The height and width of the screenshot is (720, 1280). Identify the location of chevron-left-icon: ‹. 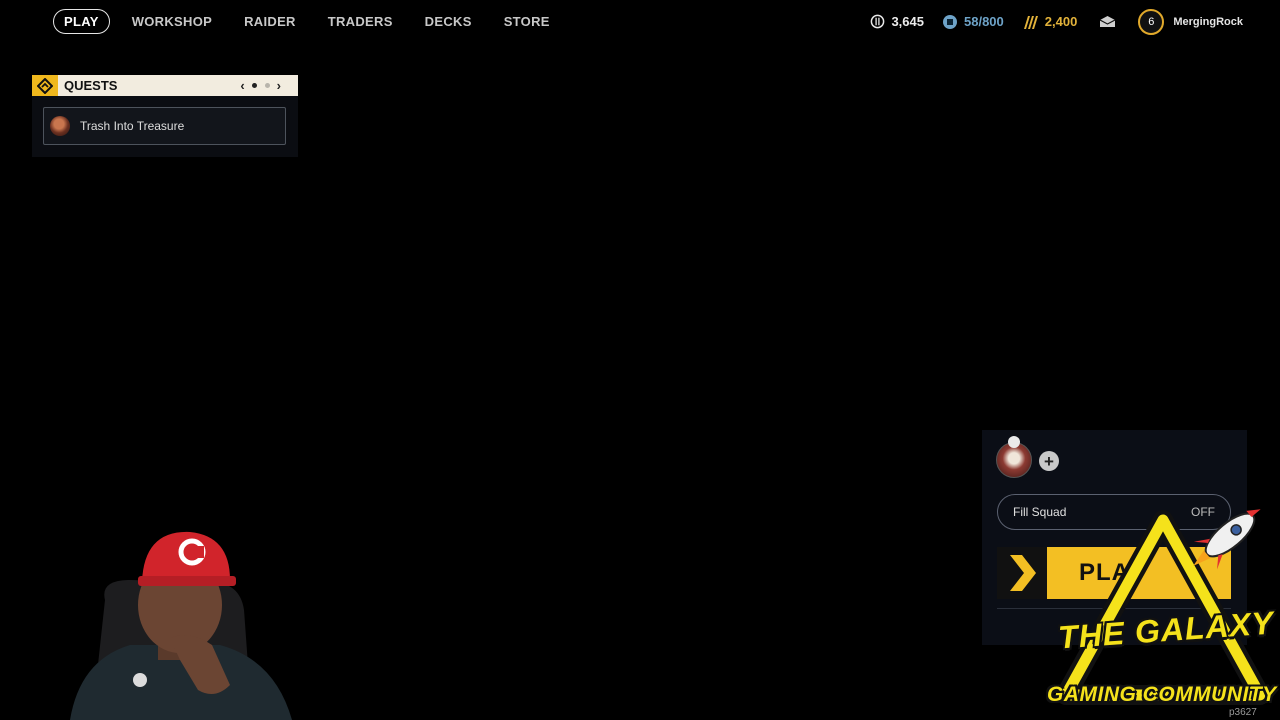
(242, 85).